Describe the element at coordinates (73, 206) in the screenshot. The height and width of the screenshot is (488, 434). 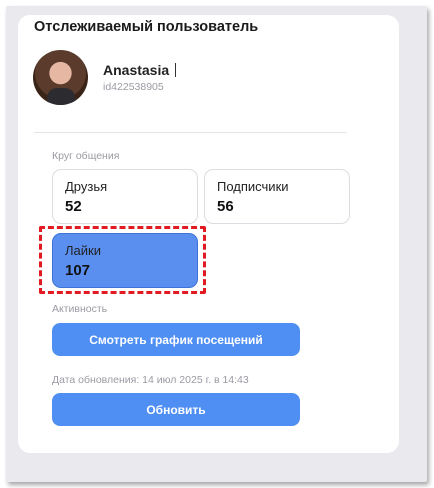
I see `stat-friends-value: 52` at that location.